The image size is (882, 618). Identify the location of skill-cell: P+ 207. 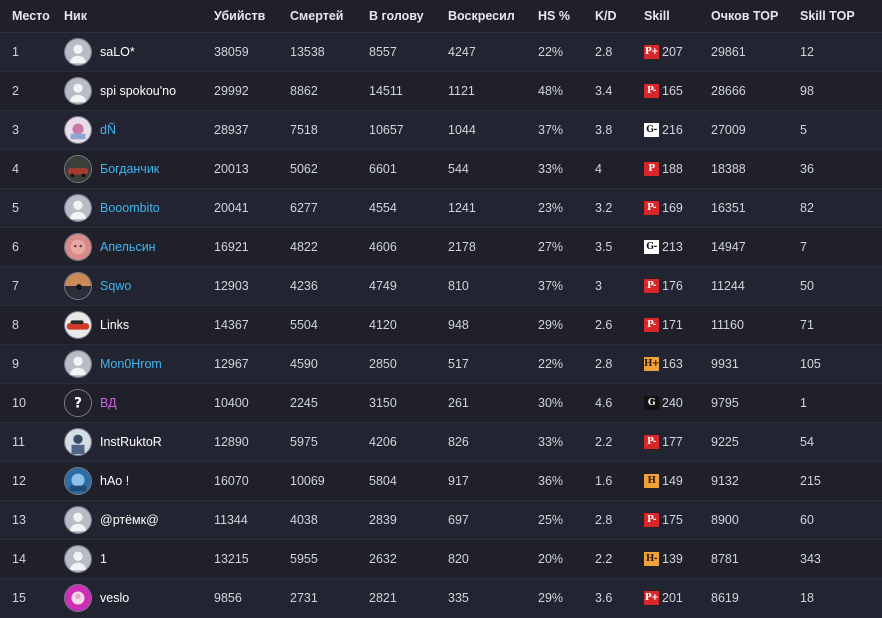
(677, 52).